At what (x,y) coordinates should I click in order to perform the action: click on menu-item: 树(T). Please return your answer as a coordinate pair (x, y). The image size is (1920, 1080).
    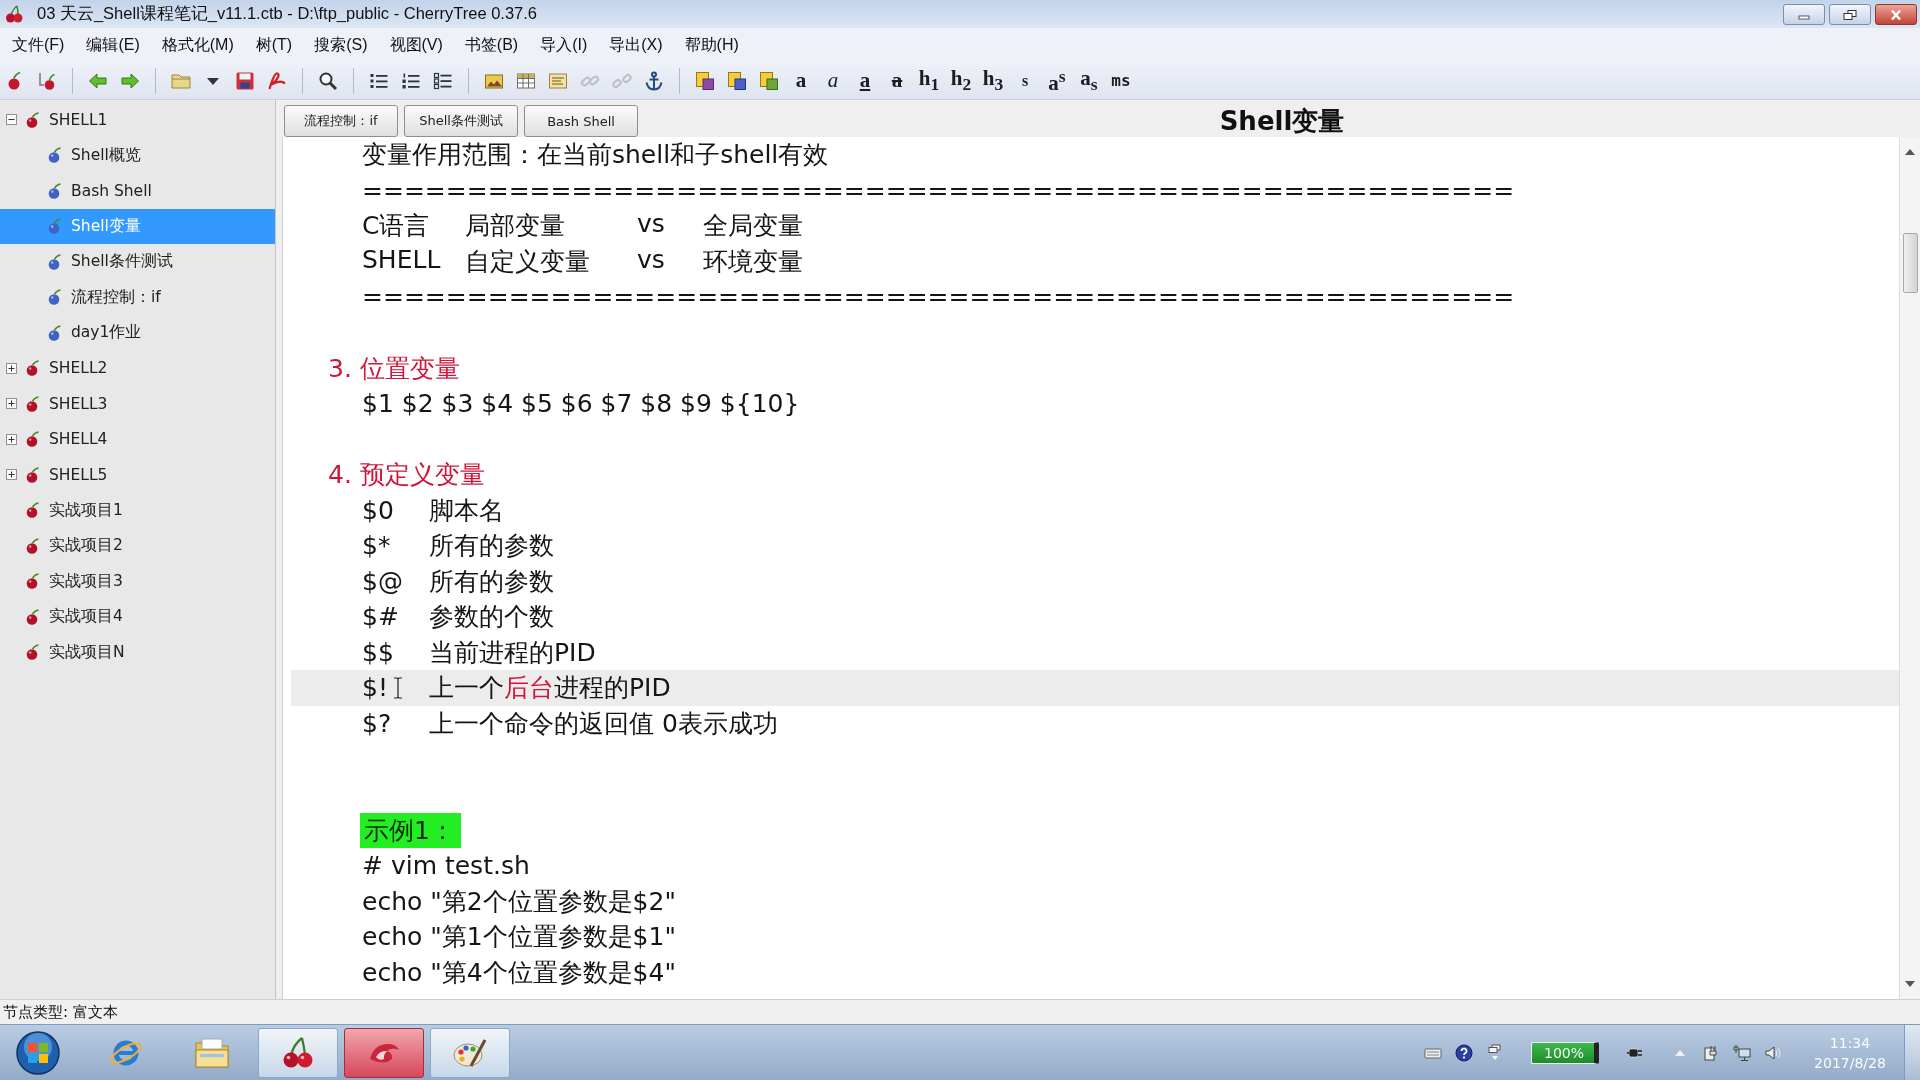
    Looking at the image, I should click on (274, 45).